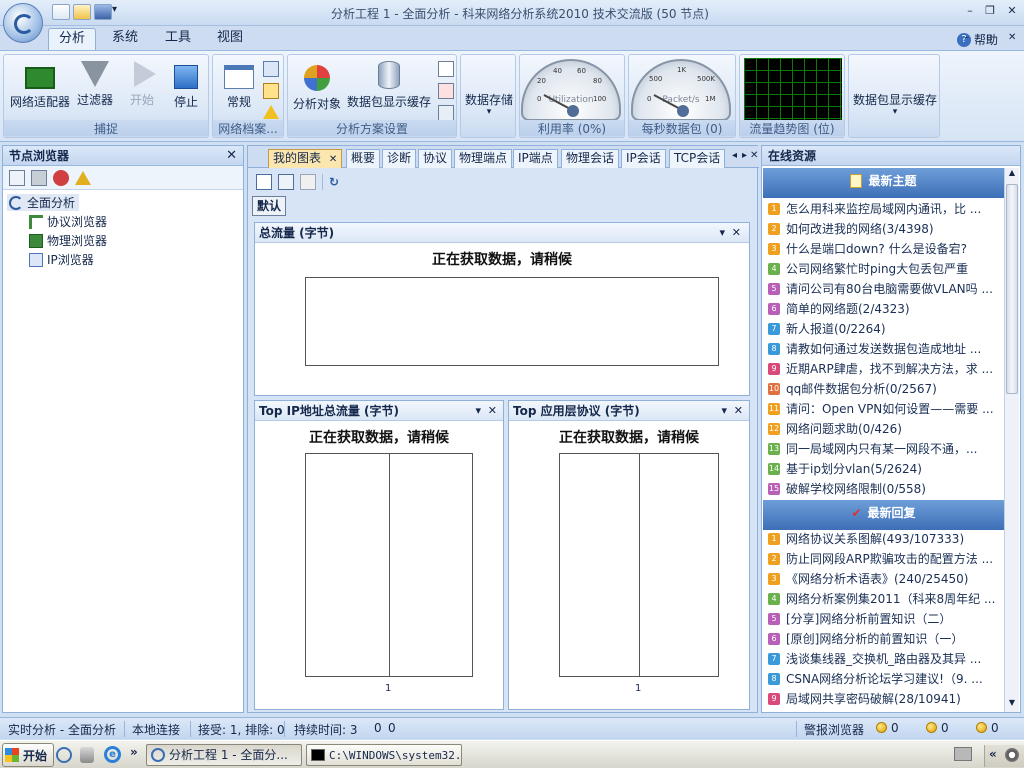  What do you see at coordinates (1012, 37) in the screenshot?
I see `ribbon-close-button: ✕` at bounding box center [1012, 37].